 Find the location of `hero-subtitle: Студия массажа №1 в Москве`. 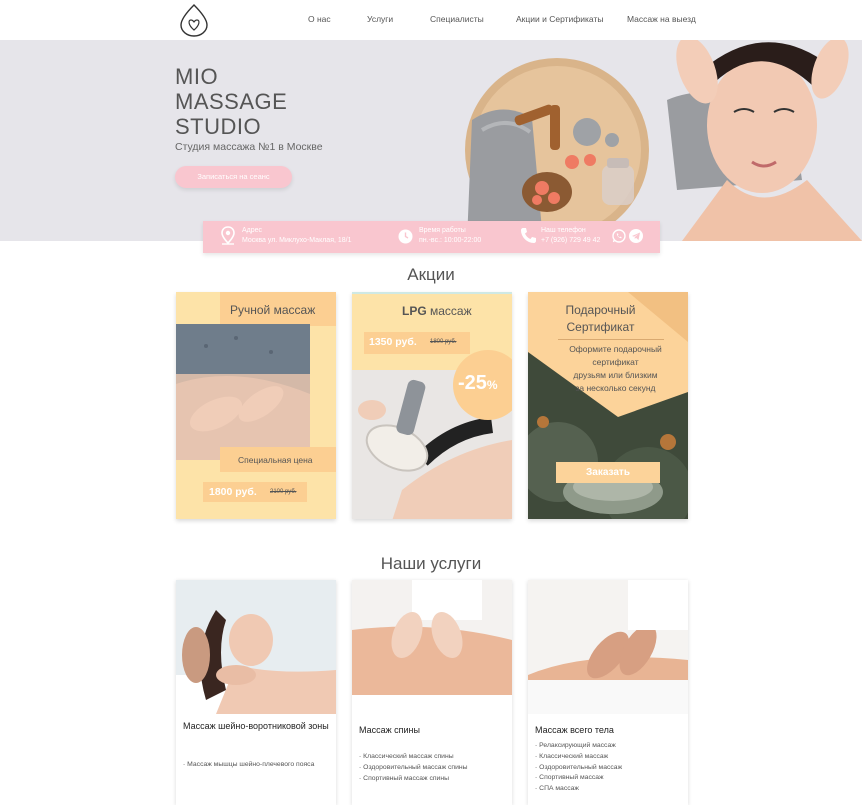

hero-subtitle: Студия массажа №1 в Москве is located at coordinates (249, 147).